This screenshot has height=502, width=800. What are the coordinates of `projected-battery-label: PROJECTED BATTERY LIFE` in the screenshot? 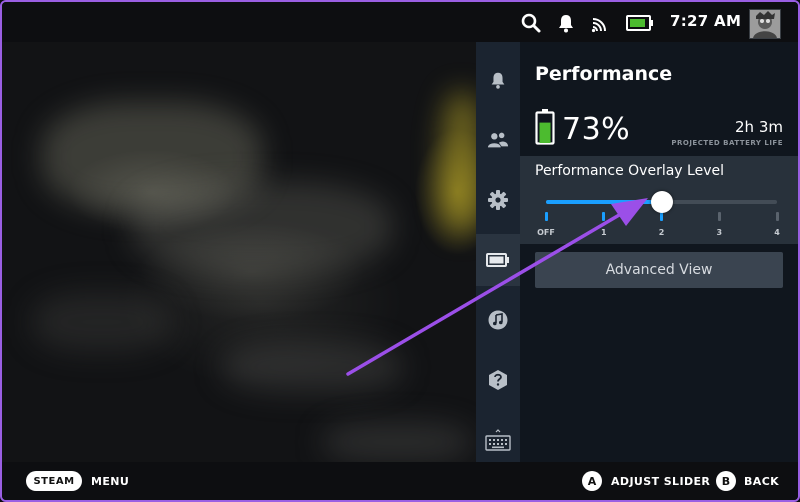 It's located at (727, 143).